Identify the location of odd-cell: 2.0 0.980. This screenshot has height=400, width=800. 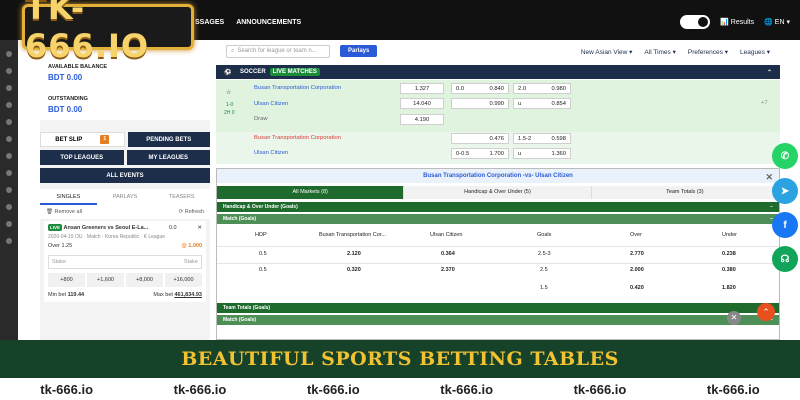
(542, 88).